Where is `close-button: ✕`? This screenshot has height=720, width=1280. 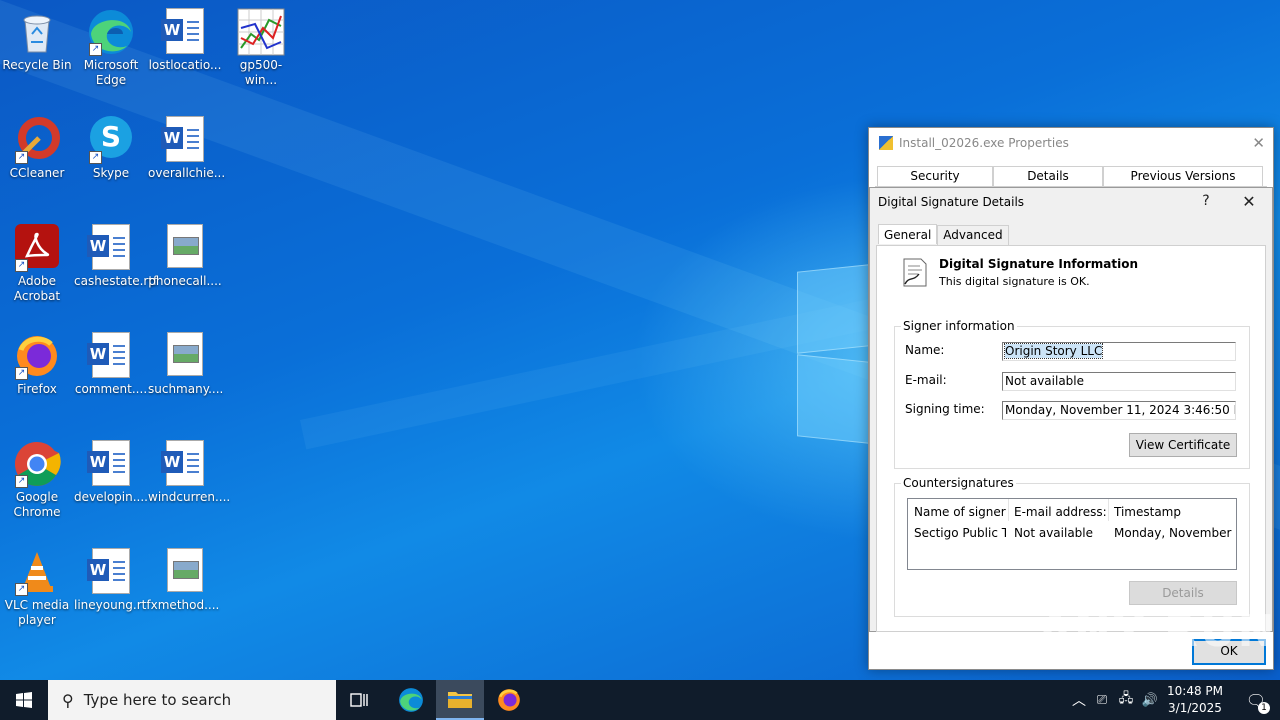 close-button: ✕ is located at coordinates (1249, 201).